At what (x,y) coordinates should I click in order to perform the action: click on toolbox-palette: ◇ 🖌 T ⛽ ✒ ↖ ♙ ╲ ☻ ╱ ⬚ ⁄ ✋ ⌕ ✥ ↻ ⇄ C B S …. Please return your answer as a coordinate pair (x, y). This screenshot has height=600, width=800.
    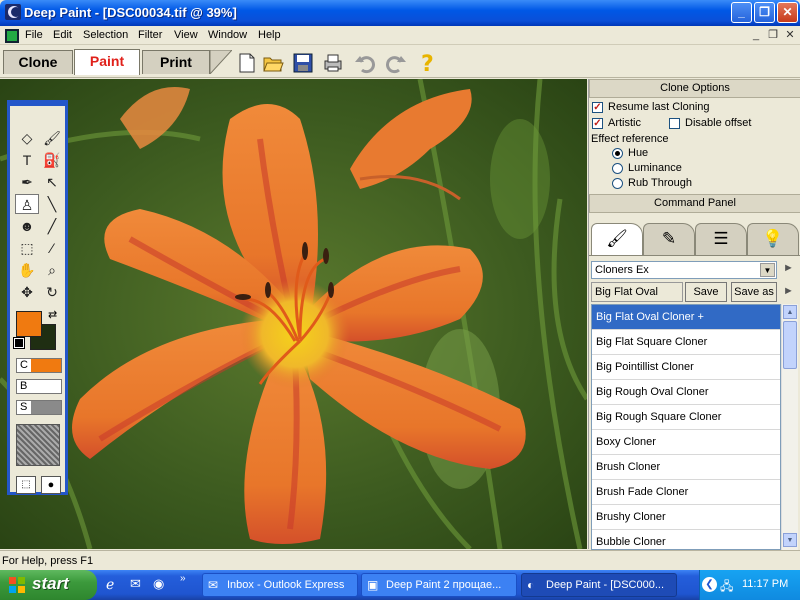
    Looking at the image, I should click on (37, 297).